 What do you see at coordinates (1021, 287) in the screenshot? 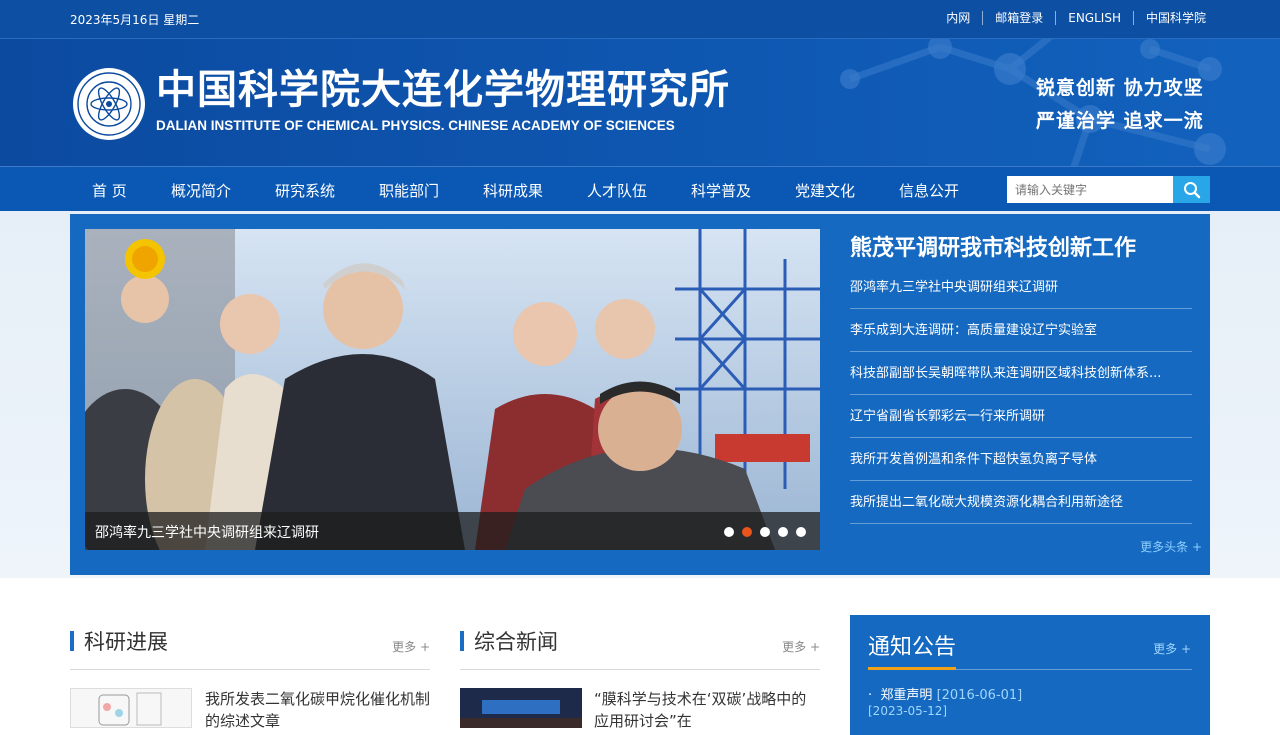
I see `headline-item: 邵鸿率九三学社中央调研组来辽调研` at bounding box center [1021, 287].